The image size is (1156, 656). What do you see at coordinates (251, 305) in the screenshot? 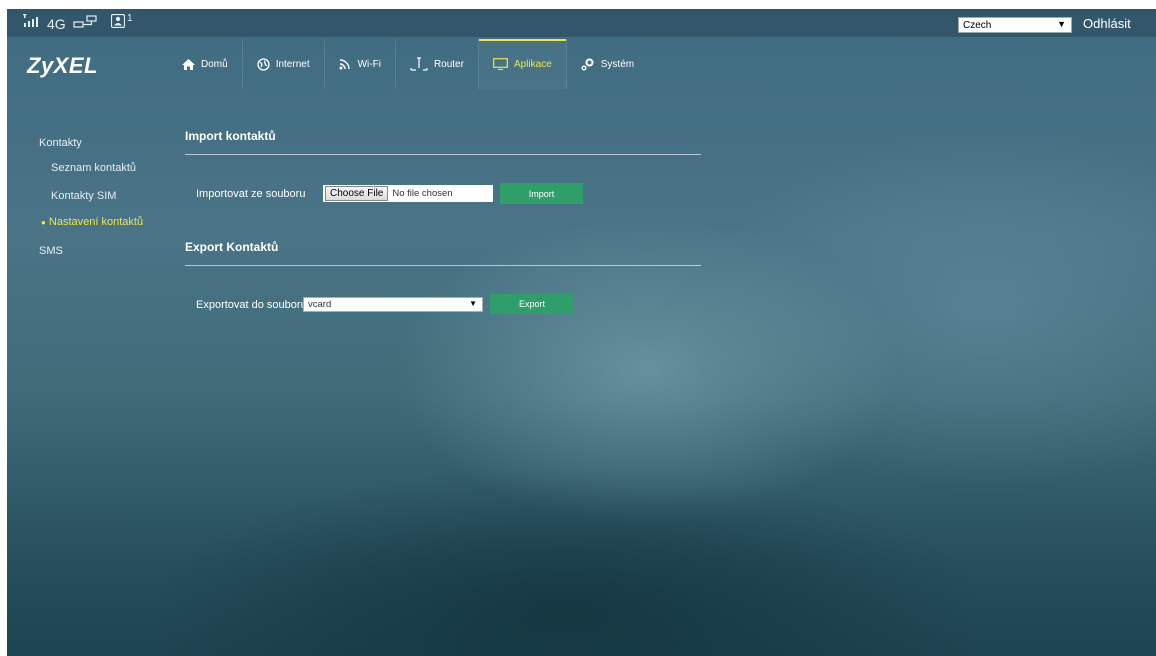
I see `export-file-label: Exportovat do souboru` at bounding box center [251, 305].